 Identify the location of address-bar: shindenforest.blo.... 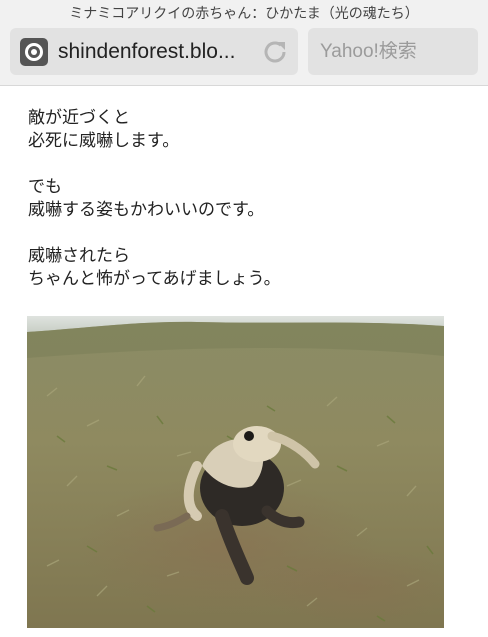
(154, 51).